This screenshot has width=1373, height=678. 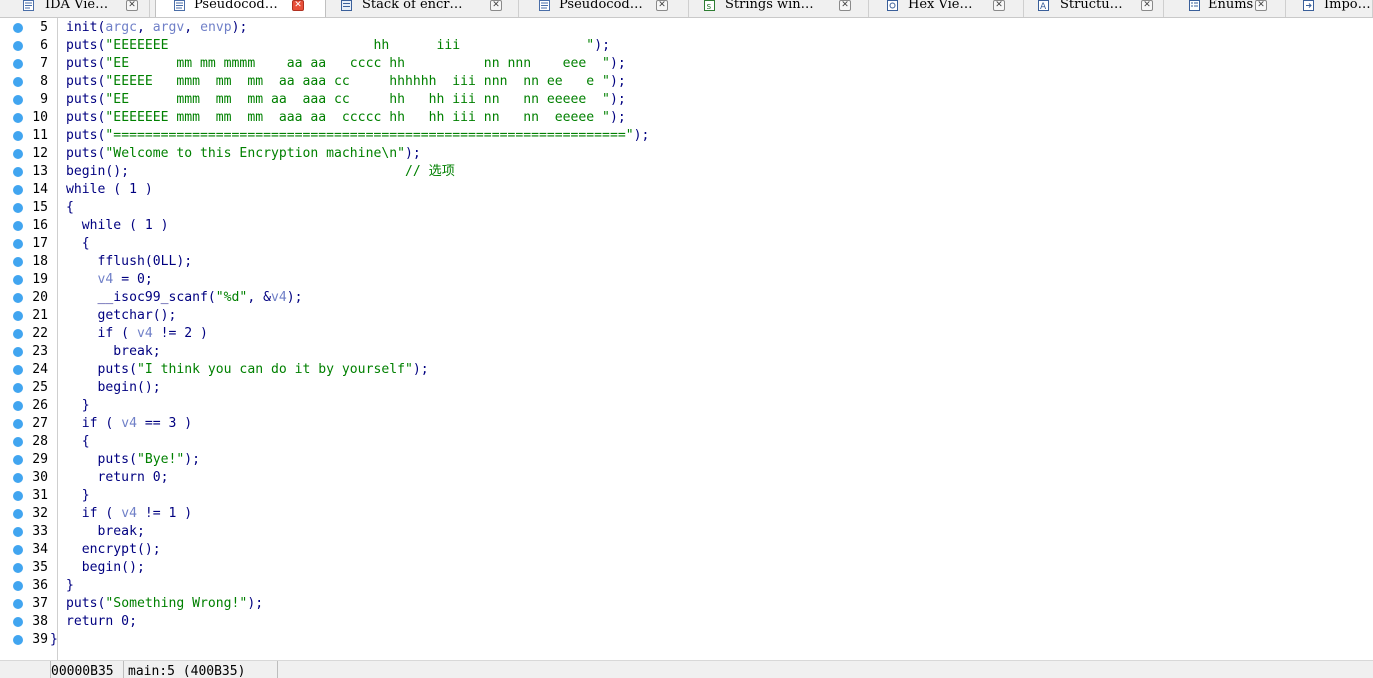 What do you see at coordinates (40, 243) in the screenshot?
I see `line-number: 17` at bounding box center [40, 243].